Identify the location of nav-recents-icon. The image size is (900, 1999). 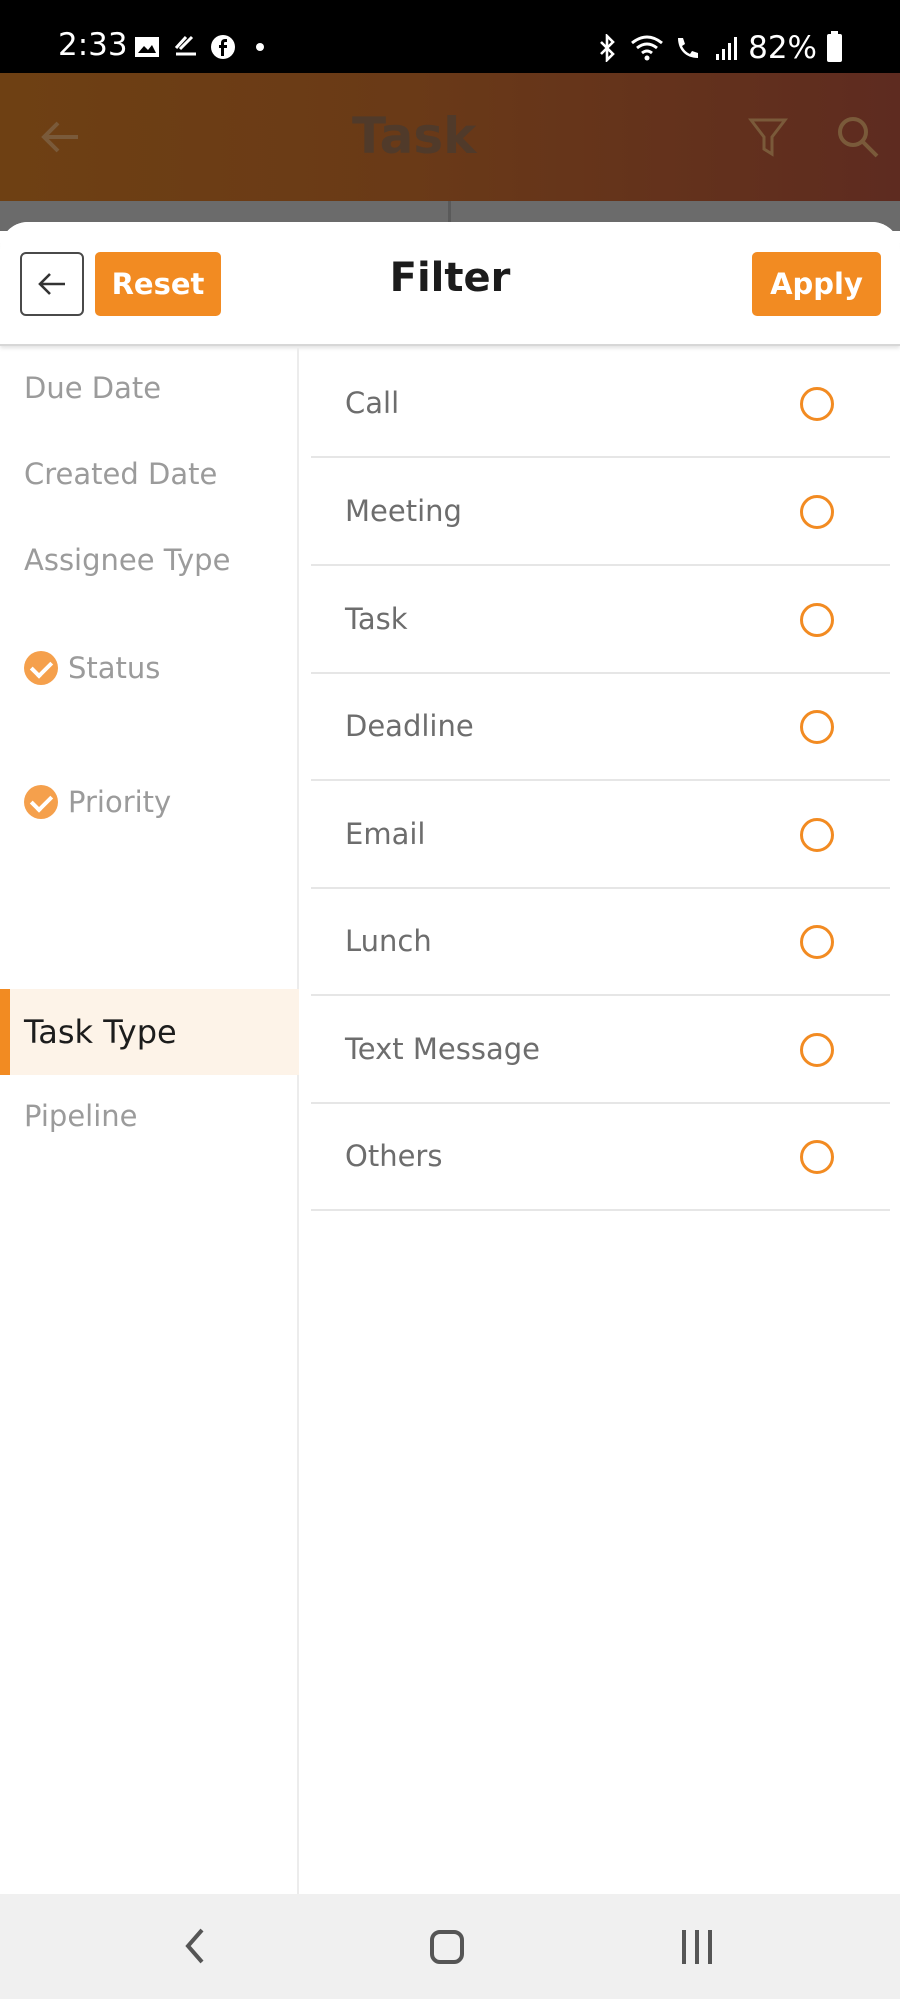
(697, 1947).